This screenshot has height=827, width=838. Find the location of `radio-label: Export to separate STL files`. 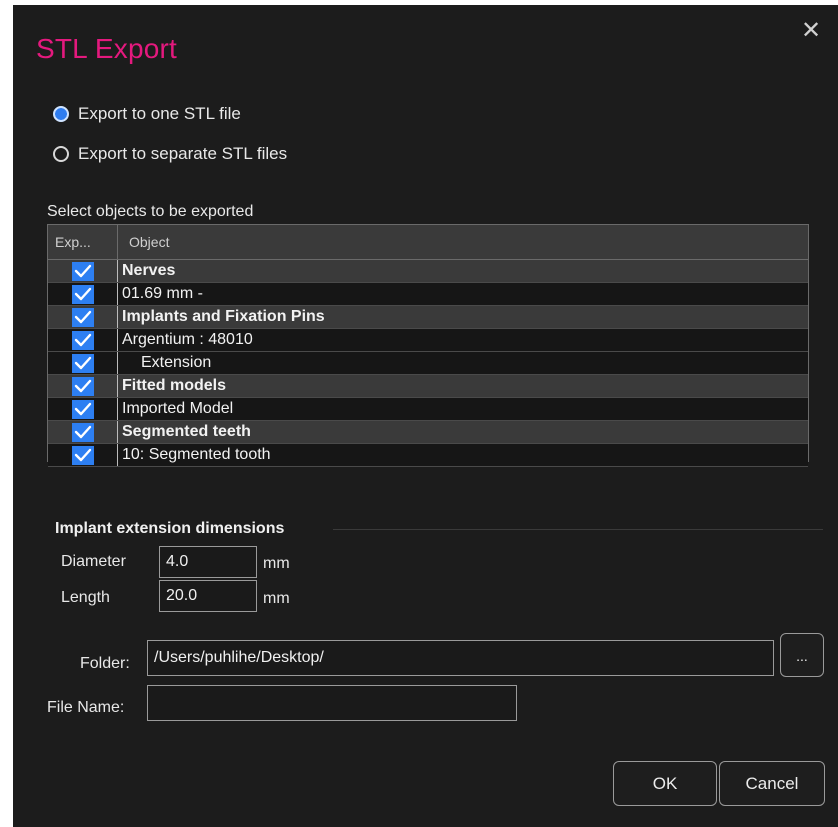

radio-label: Export to separate STL files is located at coordinates (183, 153).